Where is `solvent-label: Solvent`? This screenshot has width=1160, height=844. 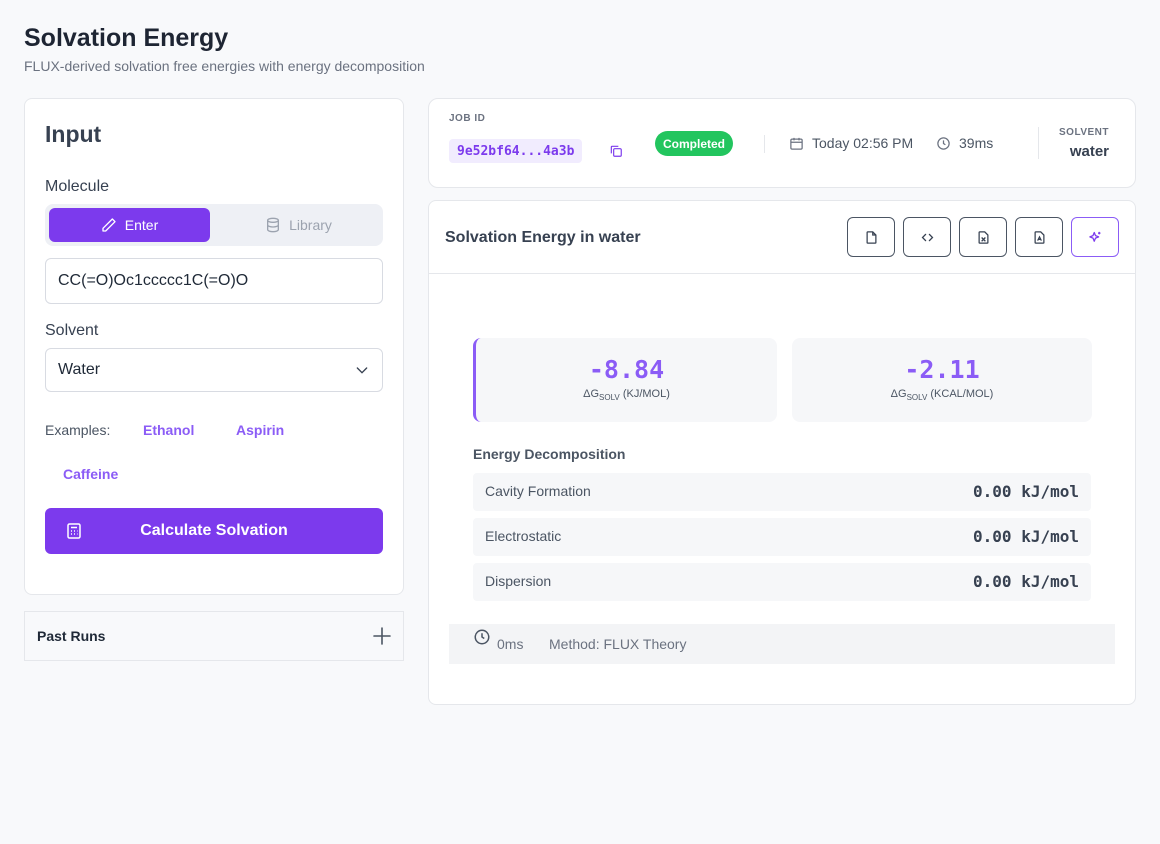 solvent-label: Solvent is located at coordinates (72, 330).